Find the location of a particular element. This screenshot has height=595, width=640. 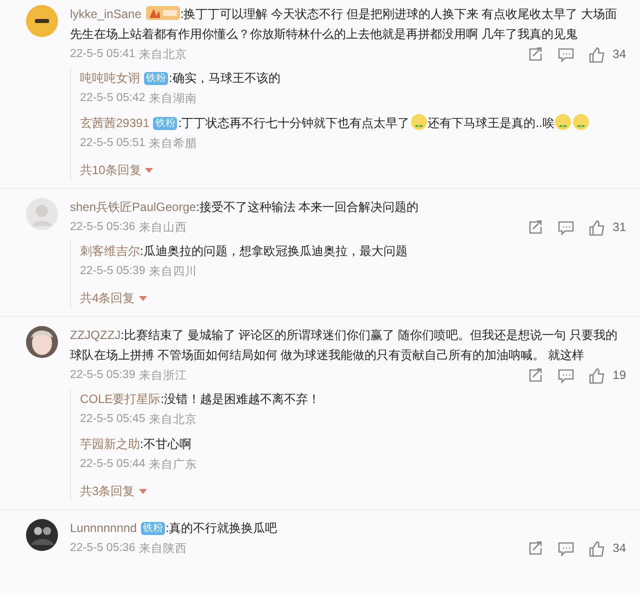

comment-text: ZZJQZZJ:比赛结束了 曼城输了 评论区的所谓球迷们你们赢了 随你们喷吧。但我还是想说一句 只要我的球队在场上拼搏 不管场面如何结局如何 做为球迷我能做的只有贡献自己所有的加油呐喊。 就这样 is located at coordinates (344, 345).